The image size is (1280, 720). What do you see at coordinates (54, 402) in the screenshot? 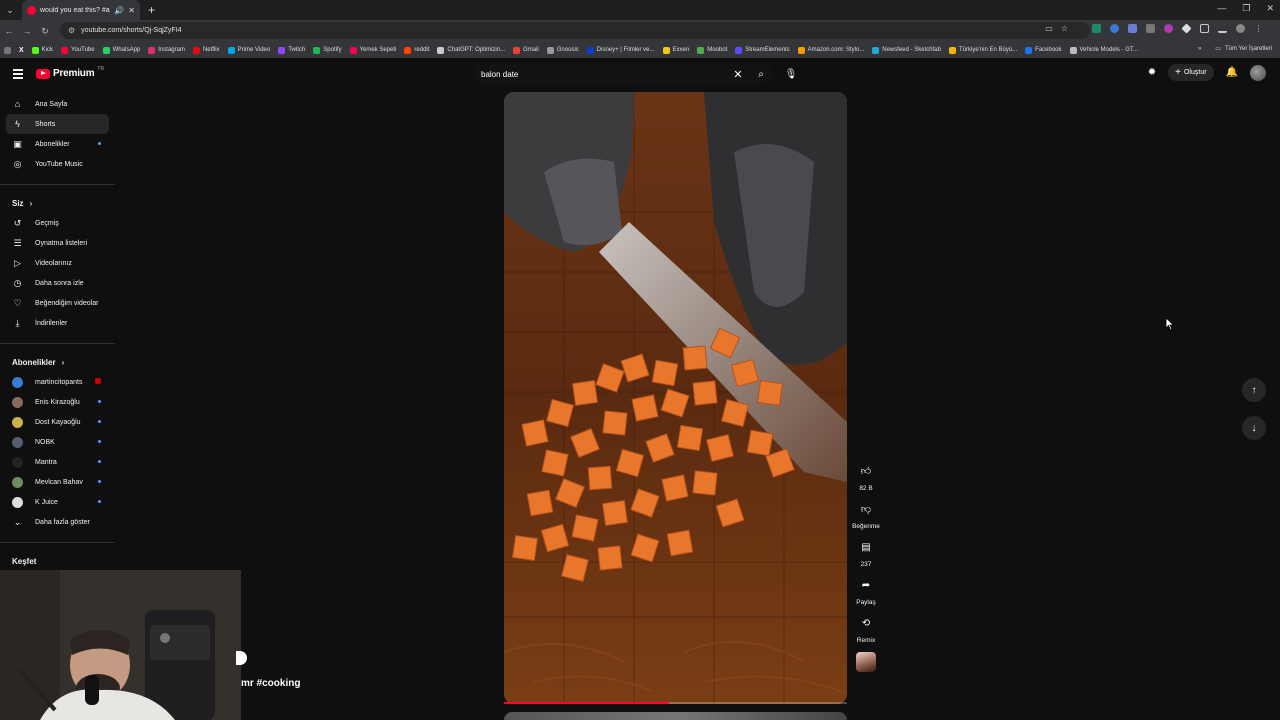
I see `sidebar-item-enis-kirazo-lu: Enis Kirazoğlu` at bounding box center [54, 402].